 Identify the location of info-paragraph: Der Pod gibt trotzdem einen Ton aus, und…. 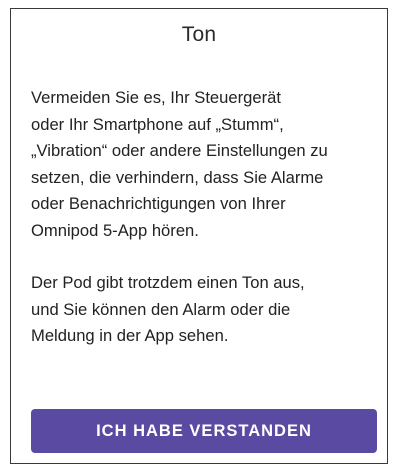
(202, 310).